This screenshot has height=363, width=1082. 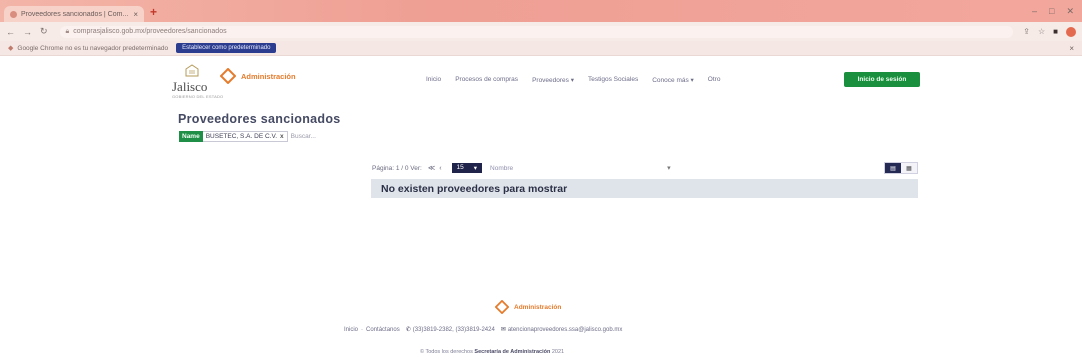 What do you see at coordinates (226, 48) in the screenshot?
I see `set-default-button: Establecer como predeterminado` at bounding box center [226, 48].